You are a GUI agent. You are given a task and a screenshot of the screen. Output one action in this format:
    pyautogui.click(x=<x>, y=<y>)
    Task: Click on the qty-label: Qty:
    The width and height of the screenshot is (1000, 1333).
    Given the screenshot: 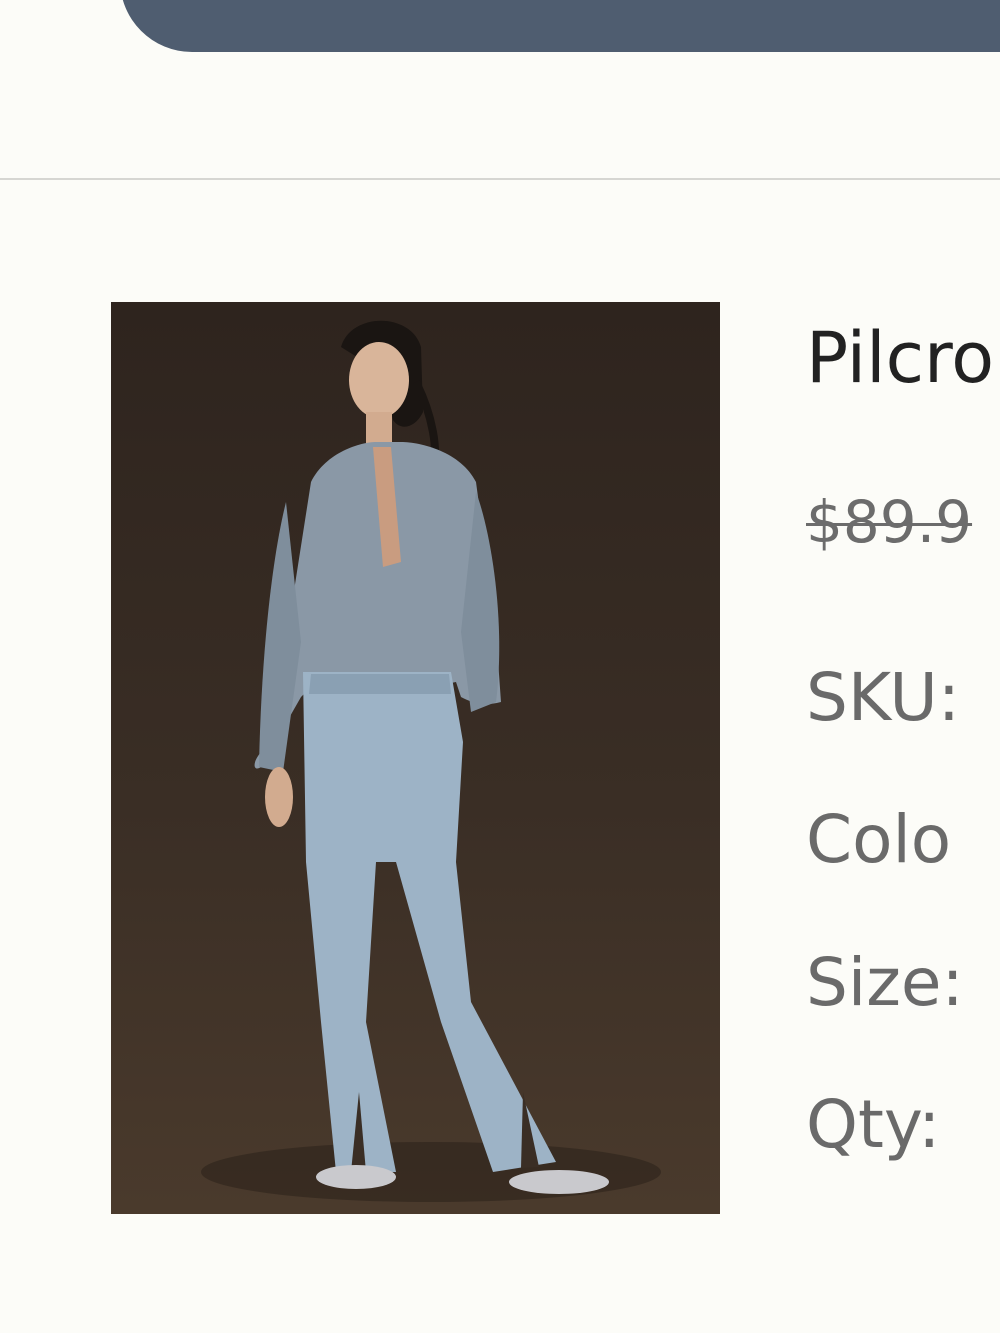 What is the action you would take?
    pyautogui.click(x=873, y=1124)
    